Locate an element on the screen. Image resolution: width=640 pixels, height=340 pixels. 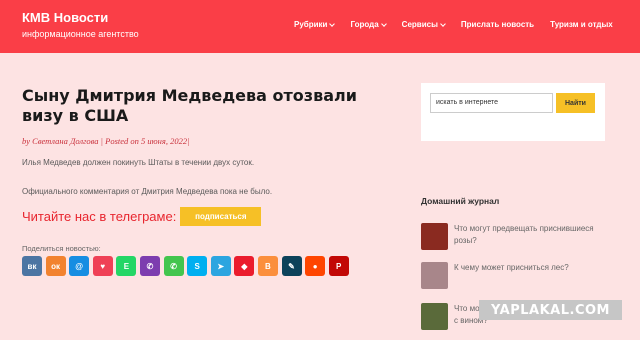
nav-item-services: Сервисы is located at coordinates (424, 24).